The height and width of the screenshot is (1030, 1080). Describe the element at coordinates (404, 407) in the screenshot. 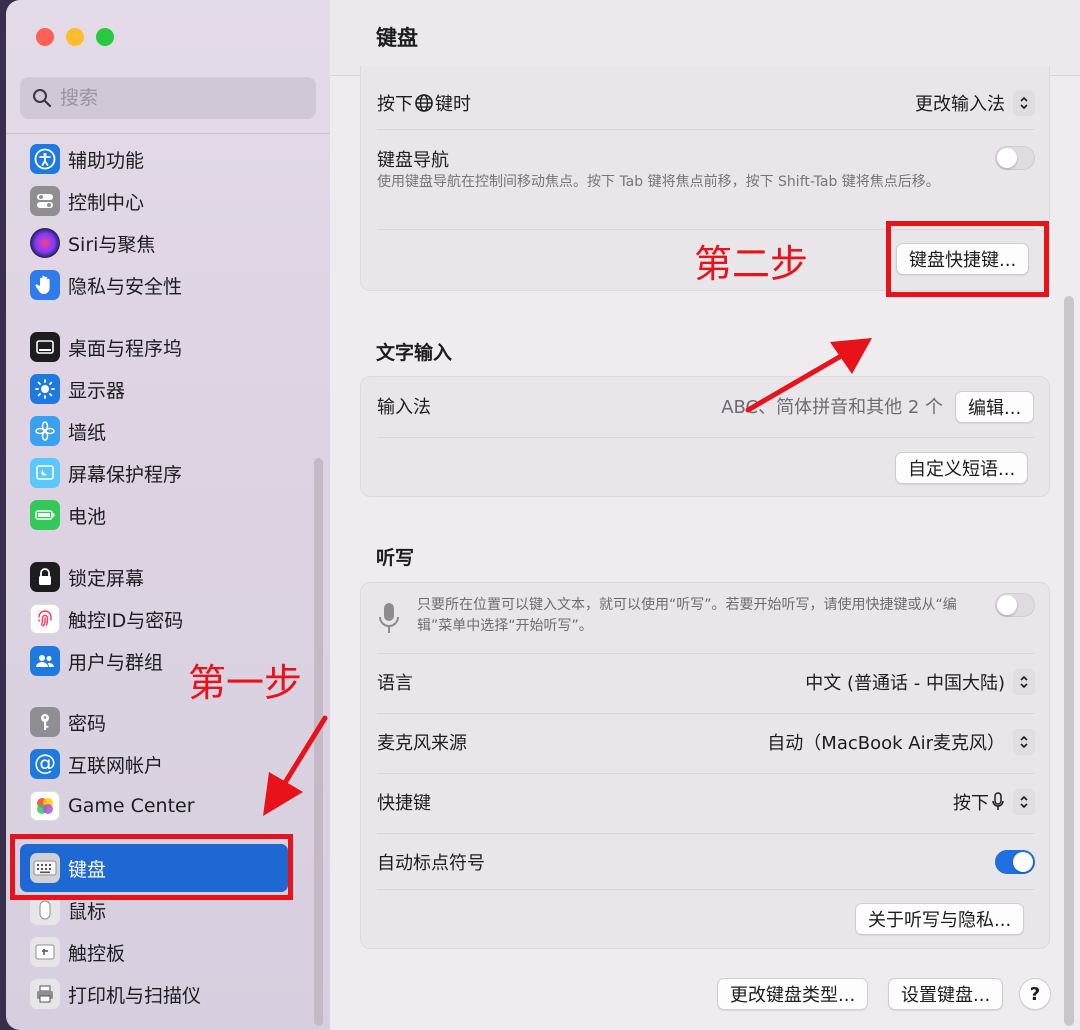

I see `input-method-label: 输入法` at that location.